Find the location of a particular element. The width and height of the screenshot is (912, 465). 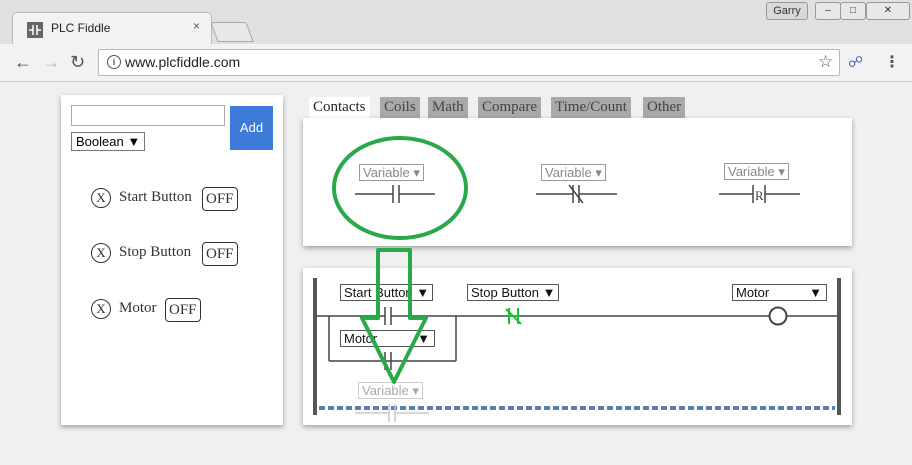

stop-button-closed-contact-icon is located at coordinates (513, 316).